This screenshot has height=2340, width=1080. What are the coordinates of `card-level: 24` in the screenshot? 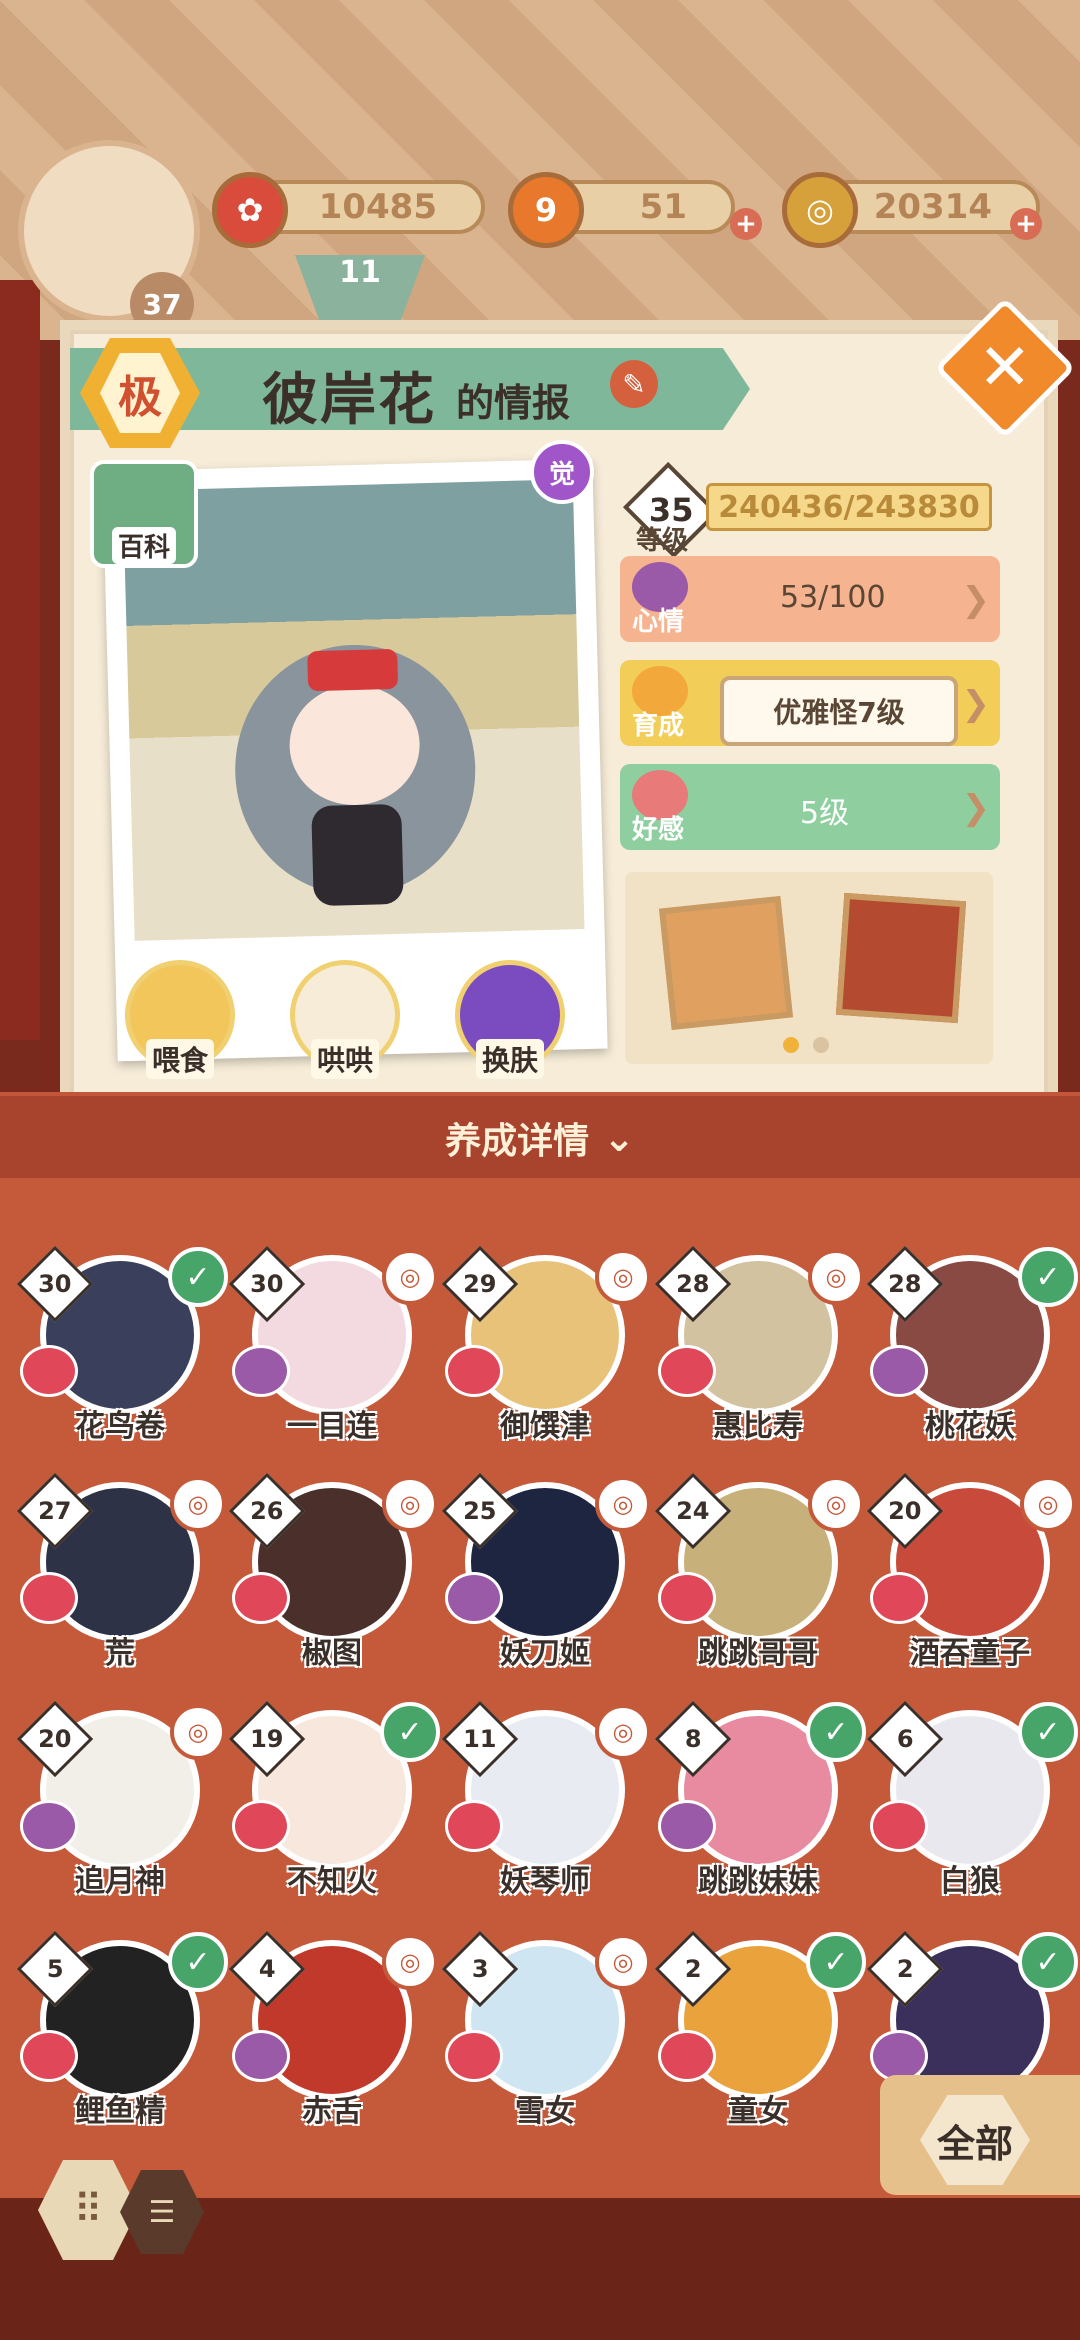 It's located at (693, 1511).